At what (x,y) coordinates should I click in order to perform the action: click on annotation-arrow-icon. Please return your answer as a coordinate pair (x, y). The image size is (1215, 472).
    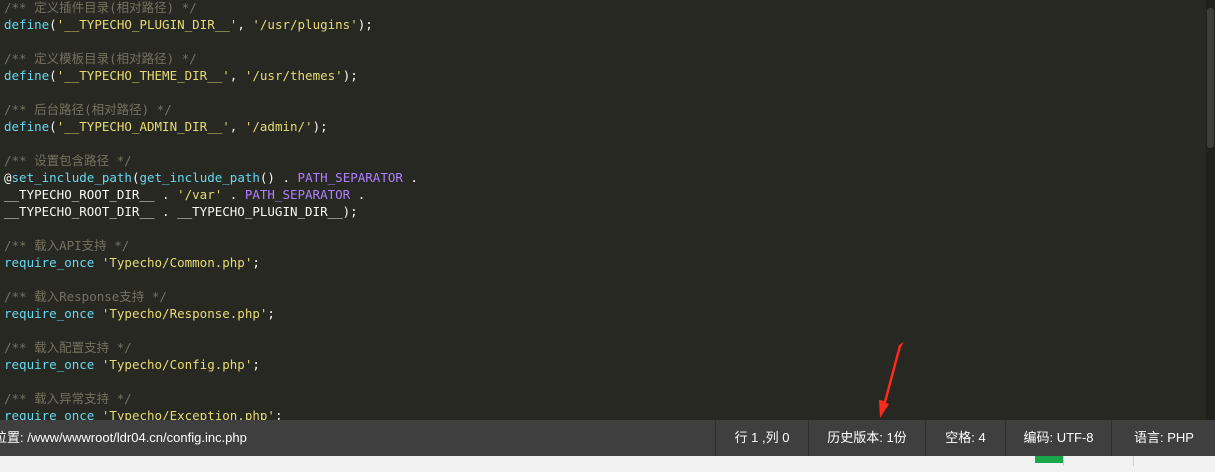
    Looking at the image, I should click on (891, 380).